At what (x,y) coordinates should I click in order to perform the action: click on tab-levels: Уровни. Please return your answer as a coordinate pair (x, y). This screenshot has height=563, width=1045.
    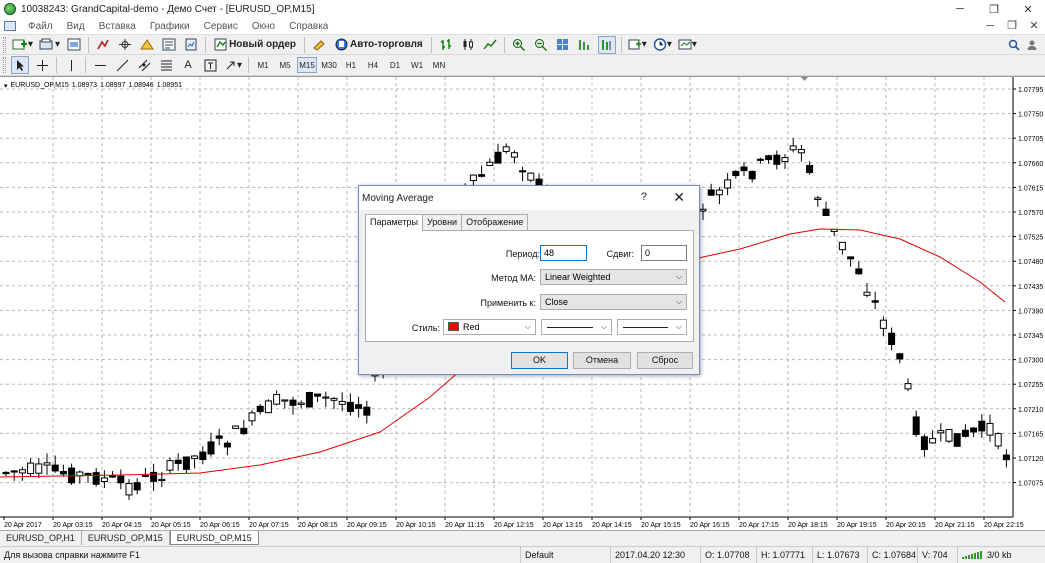
    Looking at the image, I should click on (442, 222).